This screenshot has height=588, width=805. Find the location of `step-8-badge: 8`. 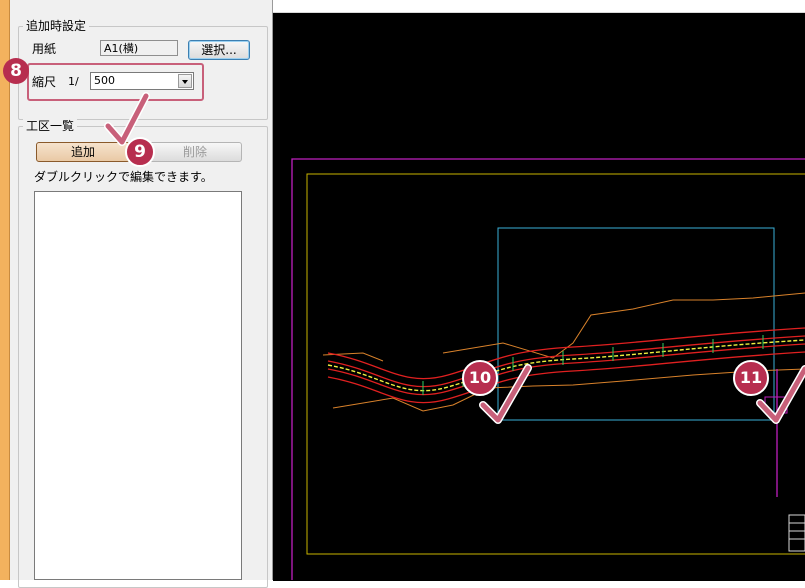

step-8-badge: 8 is located at coordinates (16, 71).